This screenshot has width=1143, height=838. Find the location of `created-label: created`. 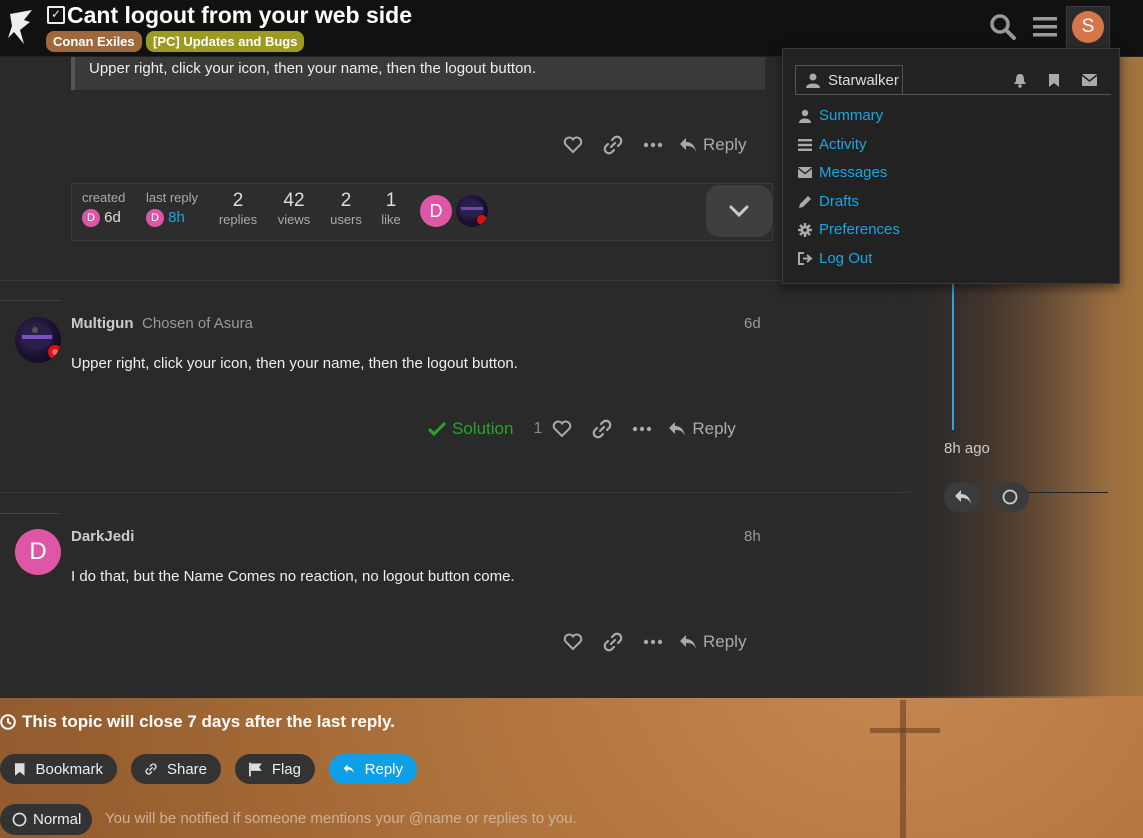

created-label: created is located at coordinates (104, 197).